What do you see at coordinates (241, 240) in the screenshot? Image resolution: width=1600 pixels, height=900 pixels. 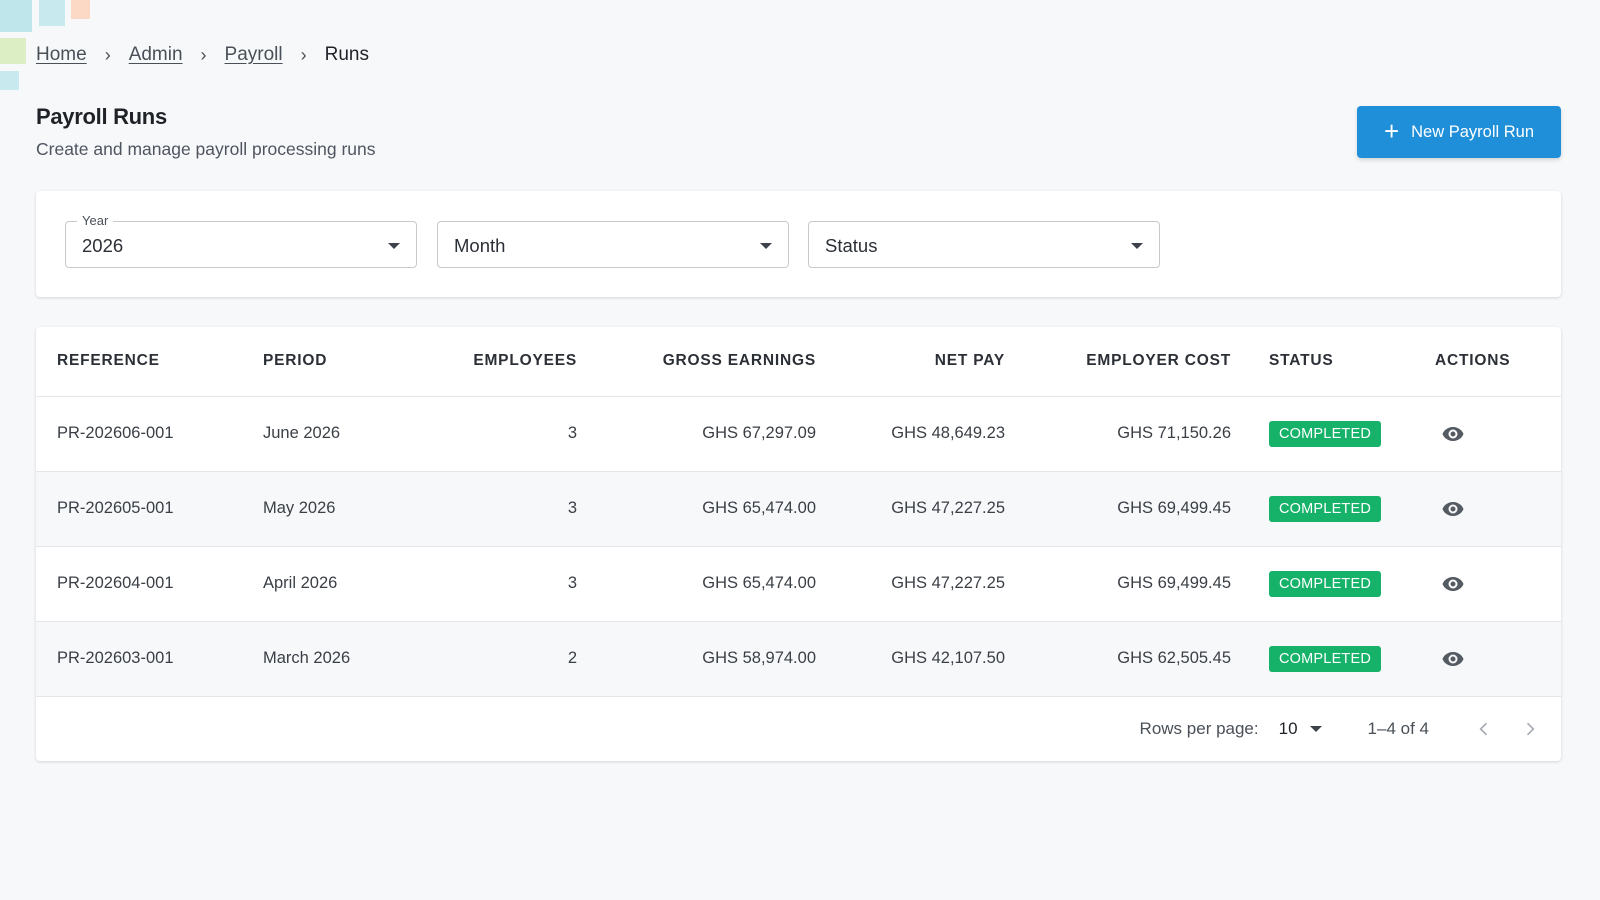 I see `year-select: Year 2026` at bounding box center [241, 240].